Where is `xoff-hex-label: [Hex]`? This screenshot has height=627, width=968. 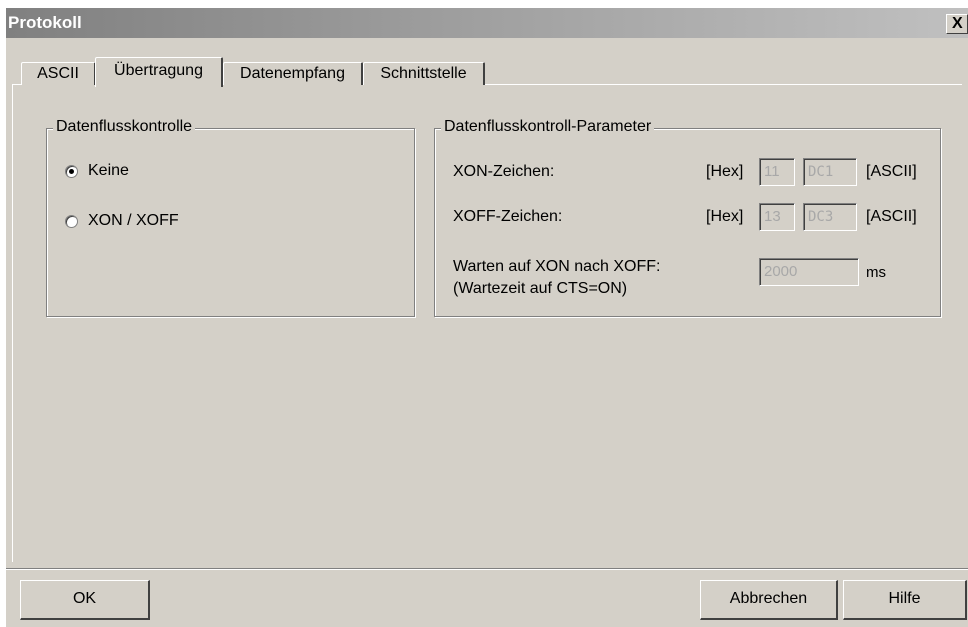
xoff-hex-label: [Hex] is located at coordinates (725, 216).